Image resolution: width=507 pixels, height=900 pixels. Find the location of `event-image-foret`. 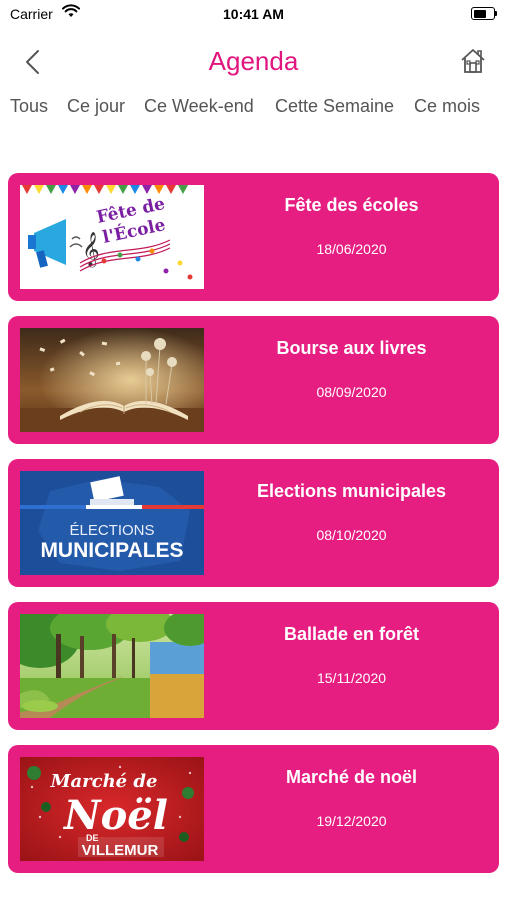

event-image-foret is located at coordinates (112, 666).